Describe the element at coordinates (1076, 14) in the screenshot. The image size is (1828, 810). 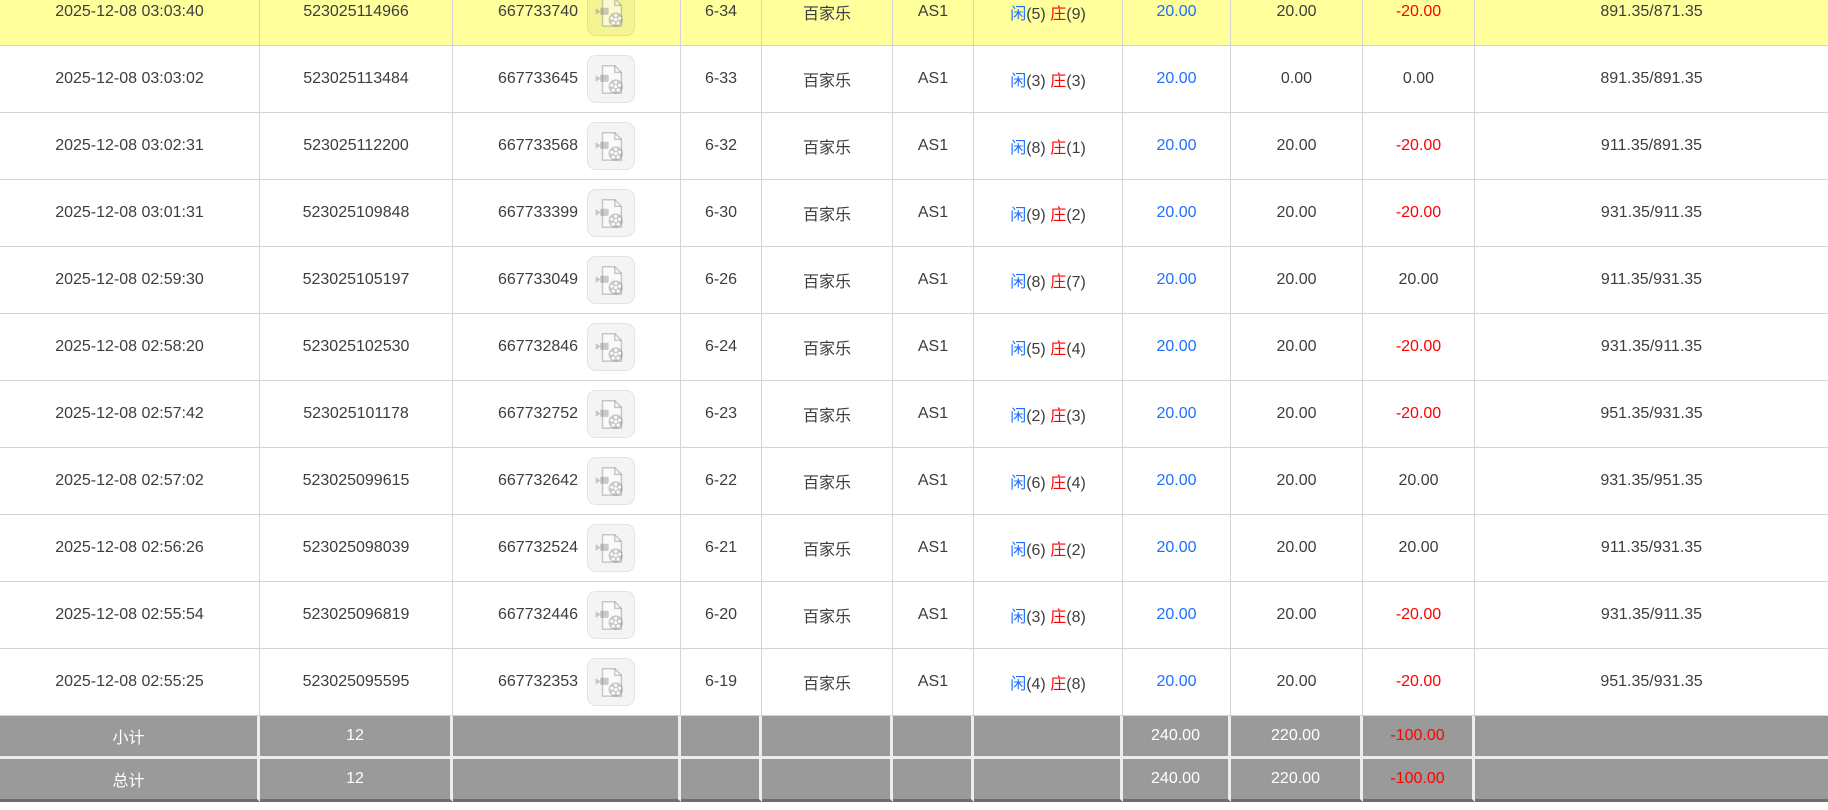
I see `banker-points: (9)` at that location.